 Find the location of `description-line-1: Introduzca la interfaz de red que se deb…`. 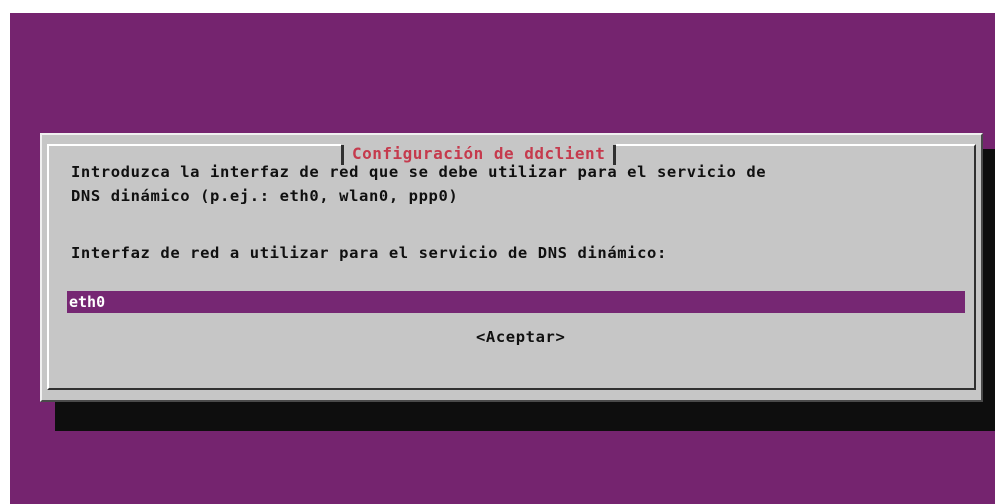

description-line-1: Introduzca la interfaz de red que se deb… is located at coordinates (419, 172).